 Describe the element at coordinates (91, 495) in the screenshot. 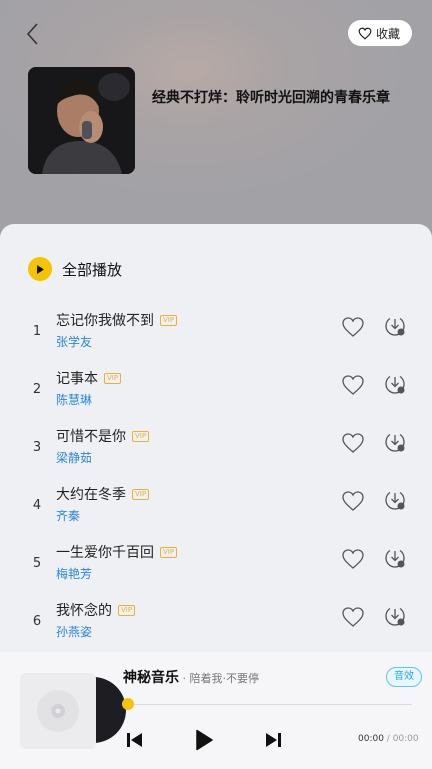

I see `song-title: 大约在冬季` at that location.